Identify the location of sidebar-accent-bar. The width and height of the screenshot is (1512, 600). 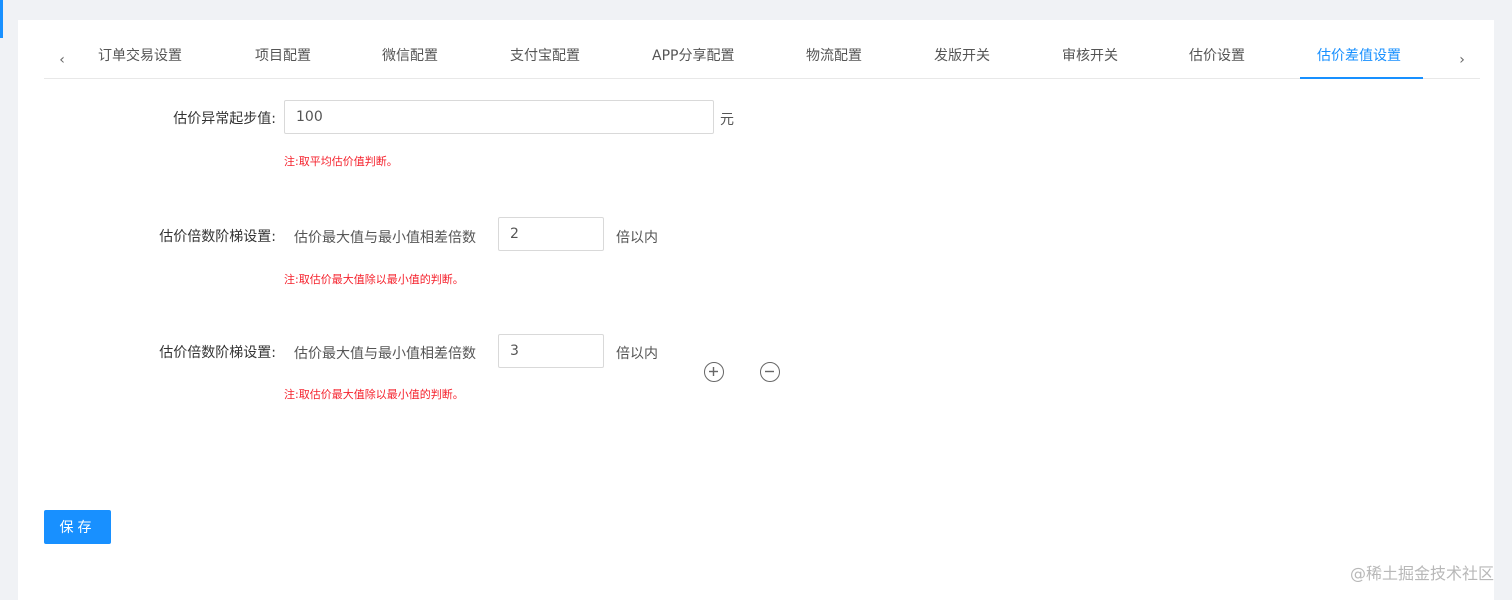
(1, 19).